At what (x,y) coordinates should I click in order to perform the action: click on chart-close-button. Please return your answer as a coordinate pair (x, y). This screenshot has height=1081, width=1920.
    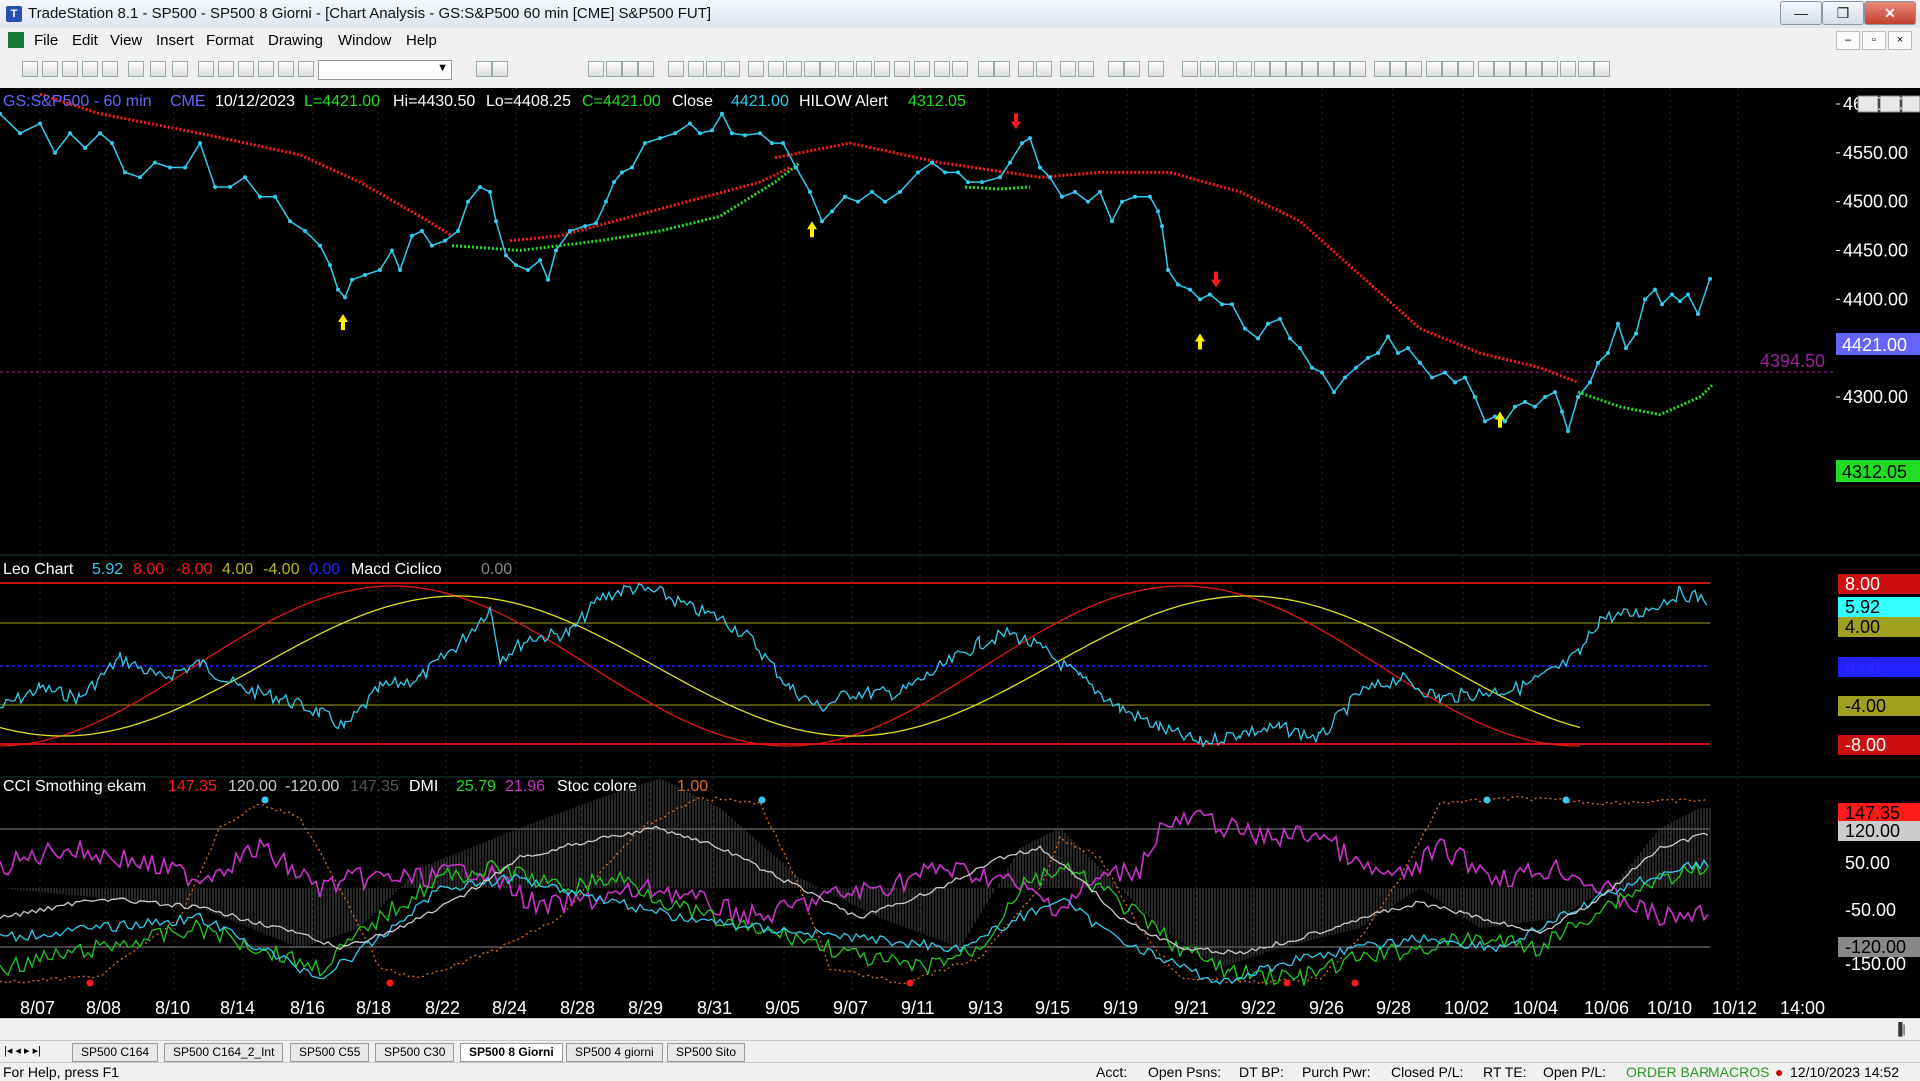
    Looking at the image, I should click on (1910, 104).